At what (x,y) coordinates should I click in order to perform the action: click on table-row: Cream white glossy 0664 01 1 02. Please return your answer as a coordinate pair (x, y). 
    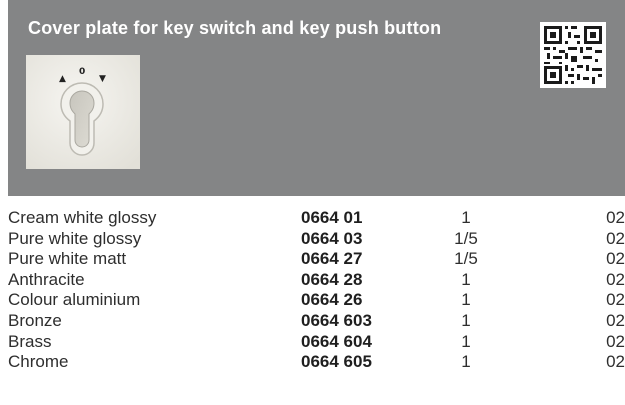
    Looking at the image, I should click on (316, 218).